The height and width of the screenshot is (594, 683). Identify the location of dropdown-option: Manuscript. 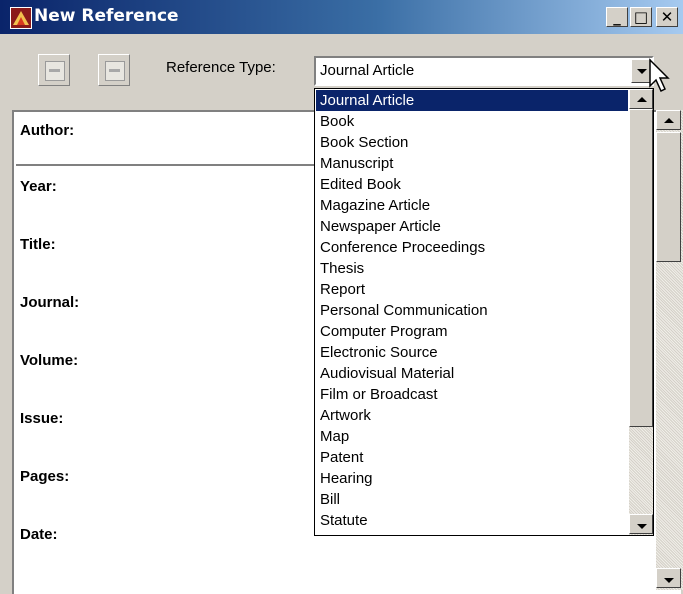
(472, 163).